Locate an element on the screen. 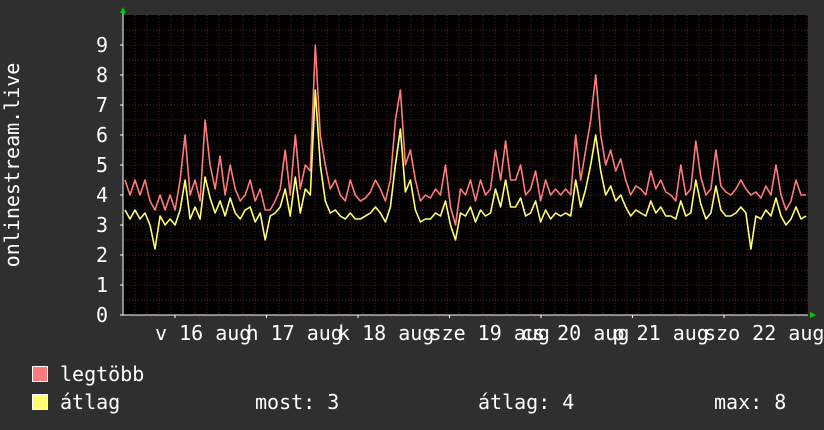 This screenshot has width=824, height=430. legend-swatch-legtobb is located at coordinates (40, 374).